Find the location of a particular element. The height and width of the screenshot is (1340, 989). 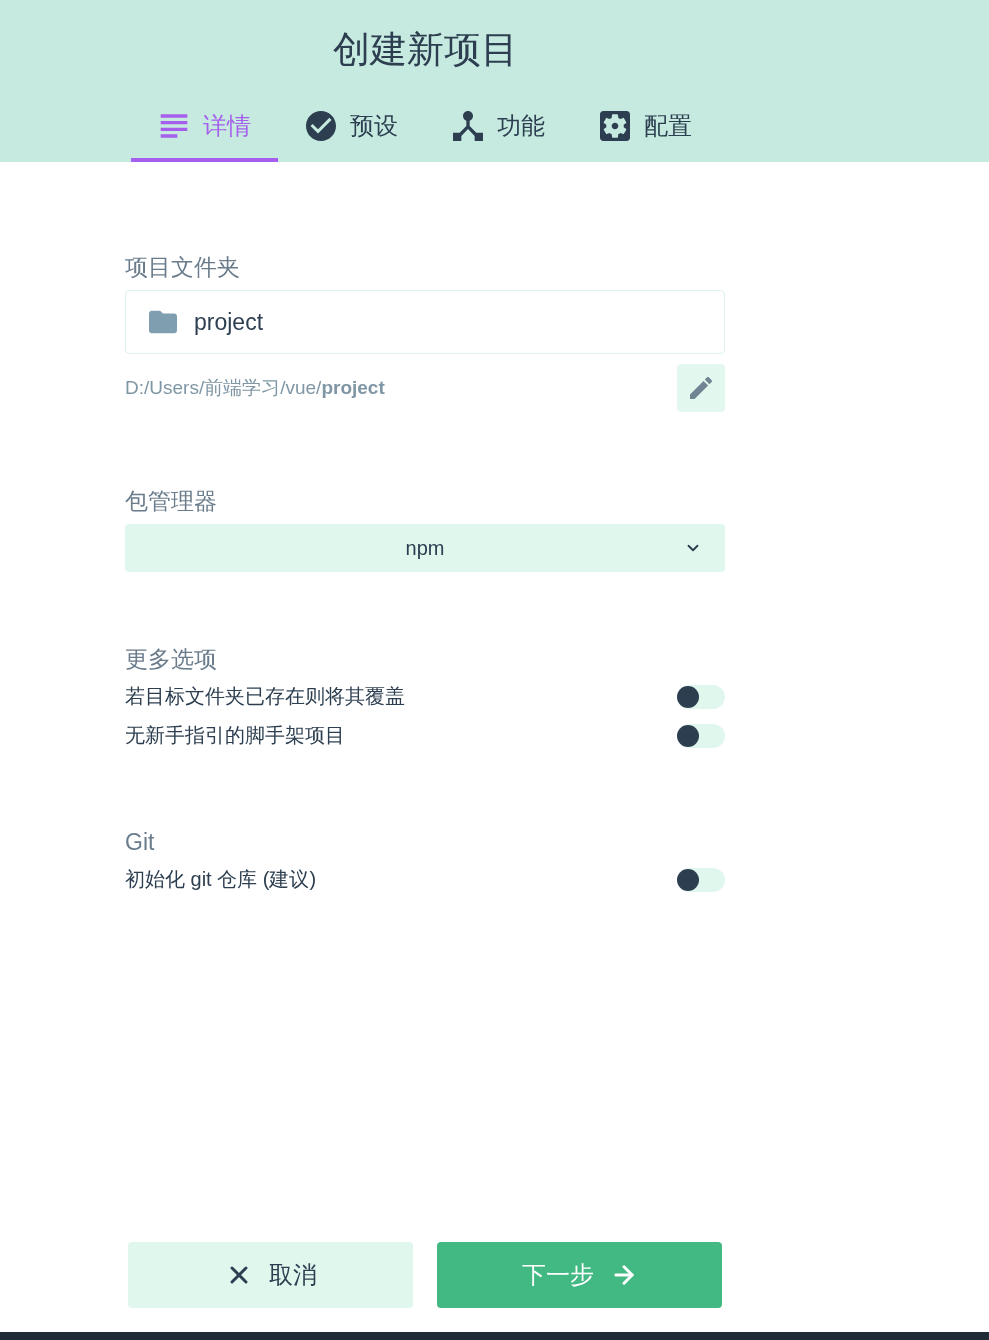

tab: 预设 is located at coordinates (351, 130).